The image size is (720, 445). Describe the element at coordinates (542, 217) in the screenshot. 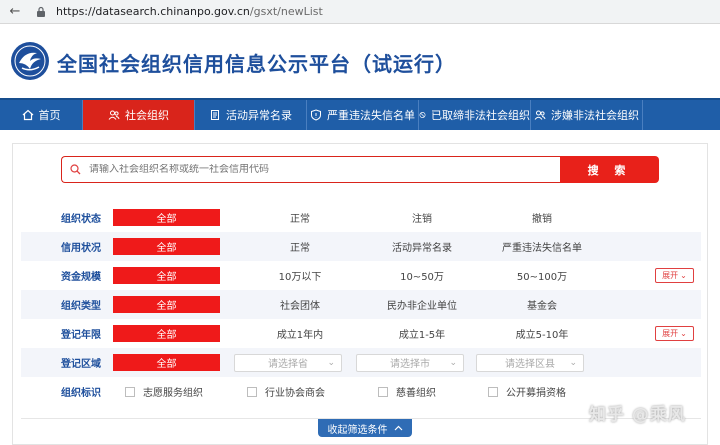

I see `filter-option: 撤销` at that location.